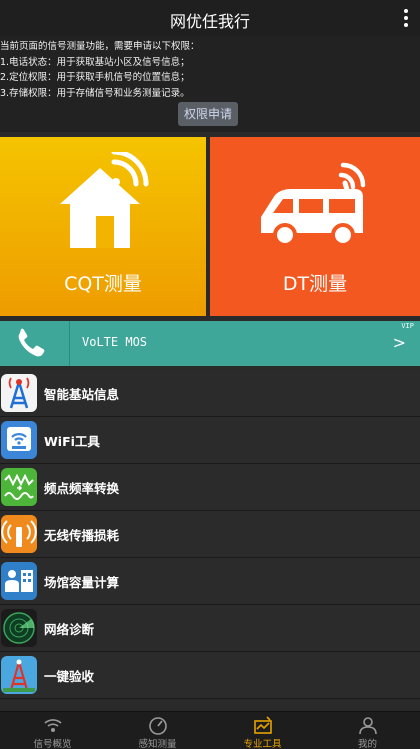 Image resolution: width=420 pixels, height=749 pixels. I want to click on permission-line: 3.存储权限：用于存储信号和业务测量记录。, so click(95, 93).